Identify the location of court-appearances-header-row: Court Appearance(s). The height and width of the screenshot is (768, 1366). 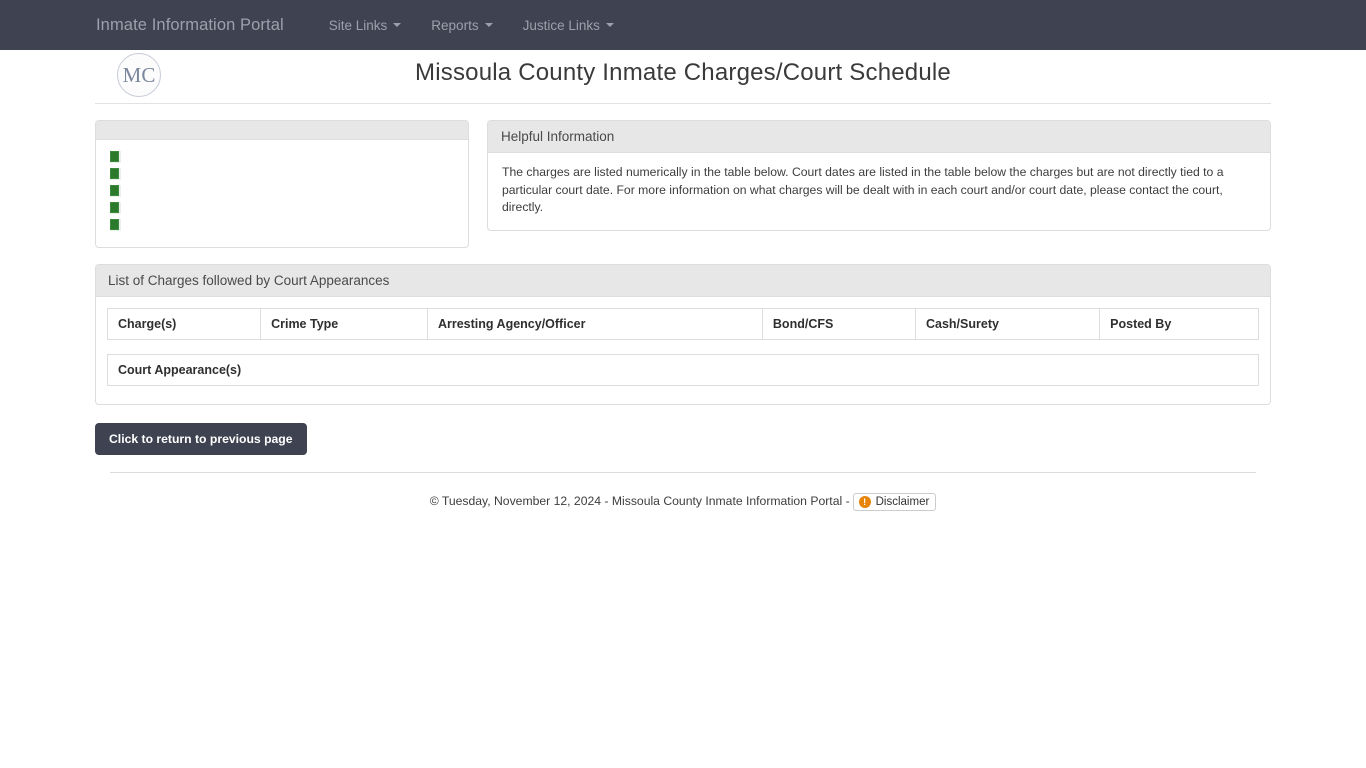
(683, 370).